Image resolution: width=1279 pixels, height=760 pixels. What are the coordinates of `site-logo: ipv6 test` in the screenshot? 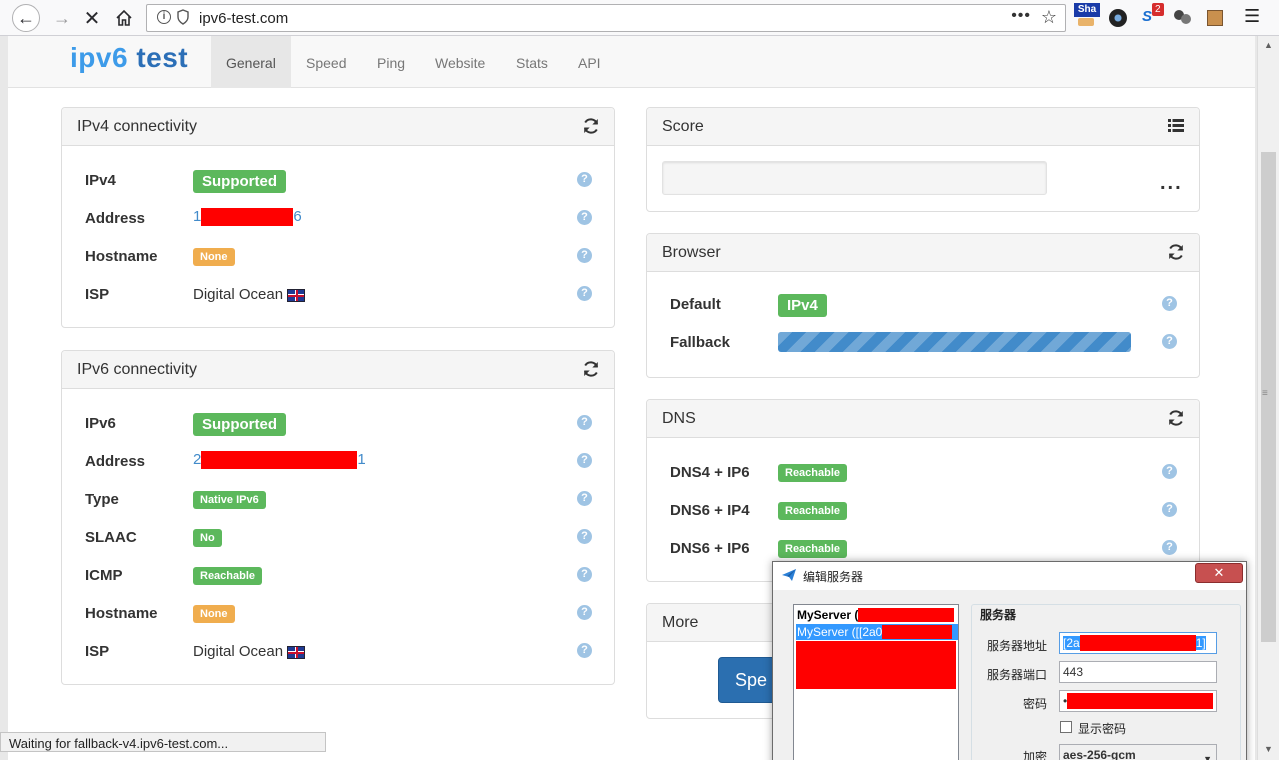 It's located at (129, 58).